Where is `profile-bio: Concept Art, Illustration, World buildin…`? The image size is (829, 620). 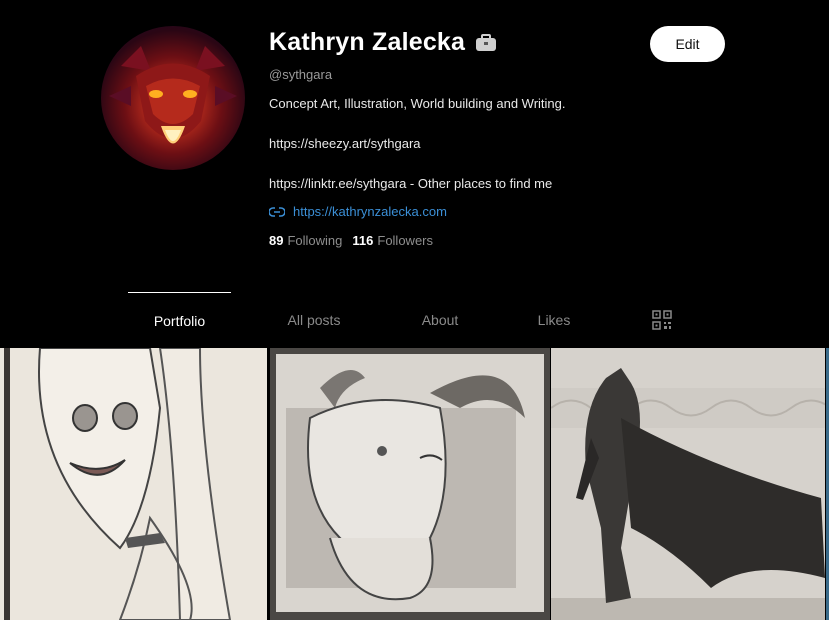 profile-bio: Concept Art, Illustration, World buildin… is located at coordinates (417, 156).